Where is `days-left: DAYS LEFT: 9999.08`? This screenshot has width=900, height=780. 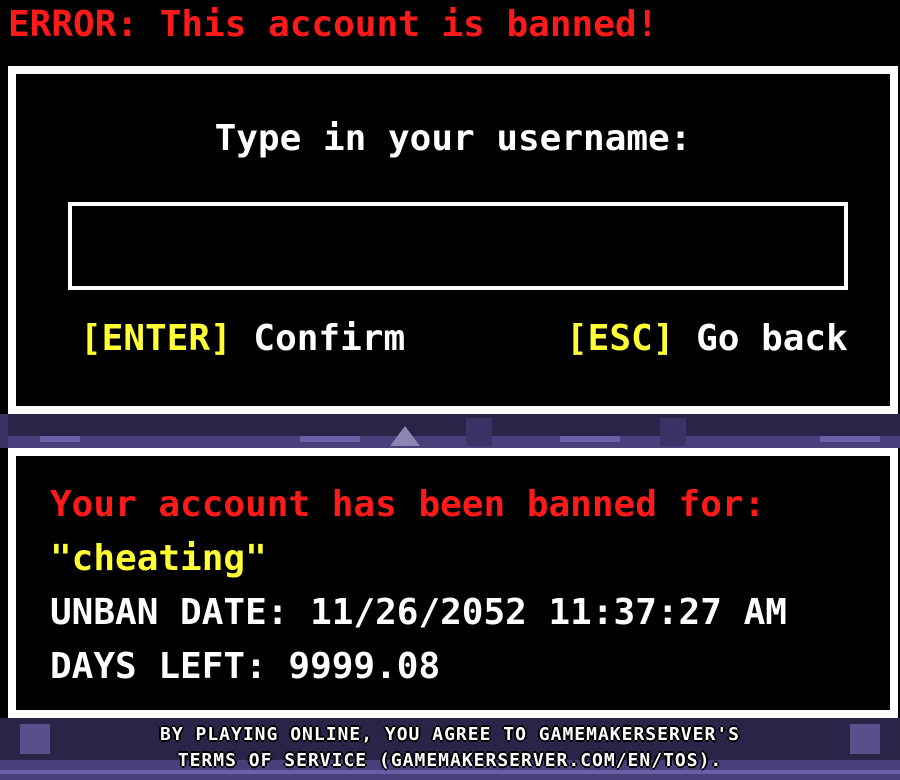 days-left: DAYS LEFT: 9999.08 is located at coordinates (245, 666).